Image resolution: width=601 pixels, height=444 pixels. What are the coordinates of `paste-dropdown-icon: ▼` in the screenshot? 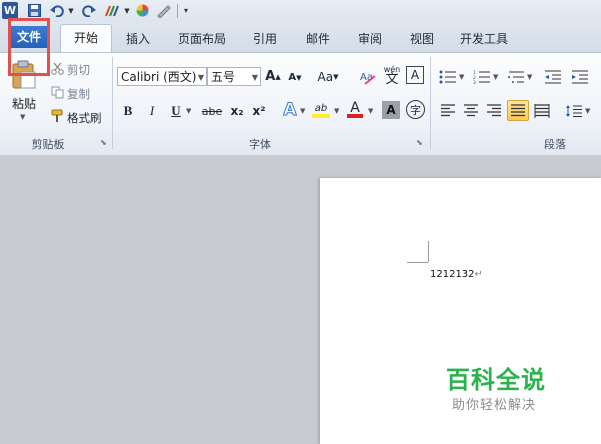 It's located at (22, 117).